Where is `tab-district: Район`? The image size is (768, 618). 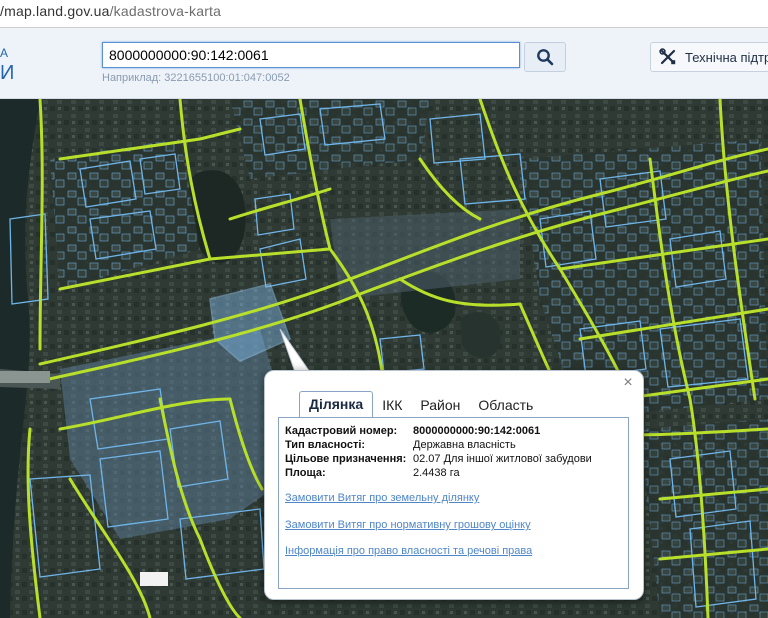
tab-district: Район is located at coordinates (440, 405).